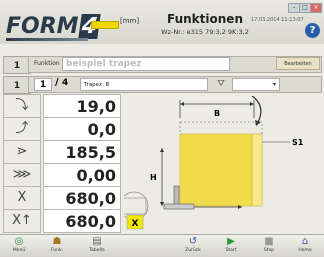  I want to click on window-controls: – □ ×, so click(305, 8).